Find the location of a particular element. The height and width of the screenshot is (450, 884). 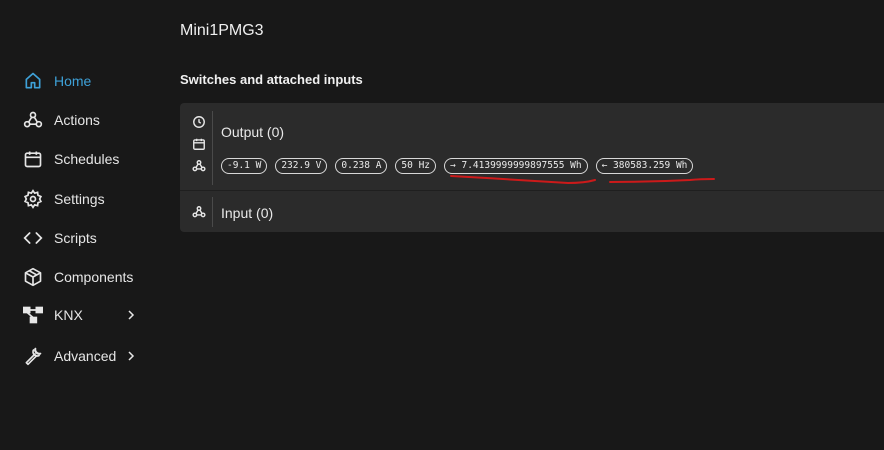

sidebar-item-home: Home is located at coordinates (56, 81).